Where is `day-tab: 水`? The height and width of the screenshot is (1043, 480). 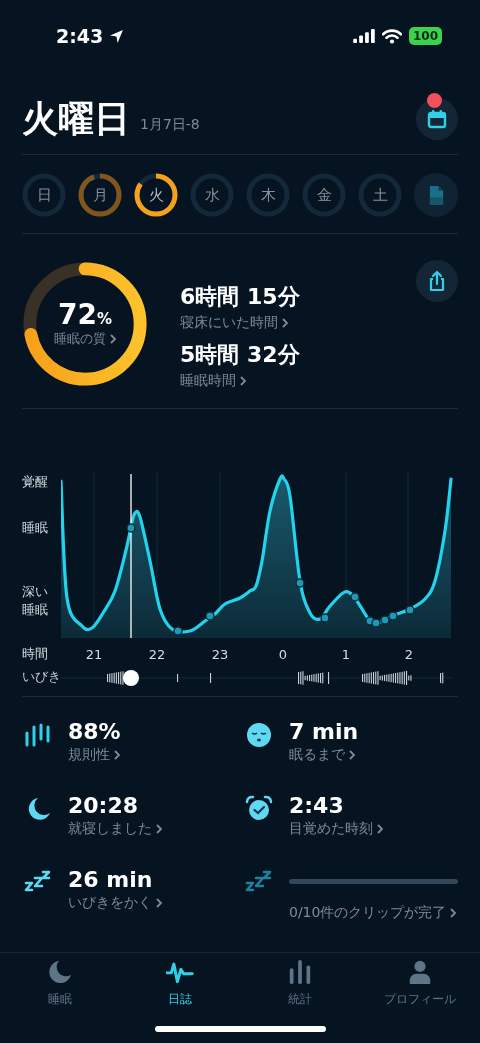 day-tab: 水 is located at coordinates (212, 195).